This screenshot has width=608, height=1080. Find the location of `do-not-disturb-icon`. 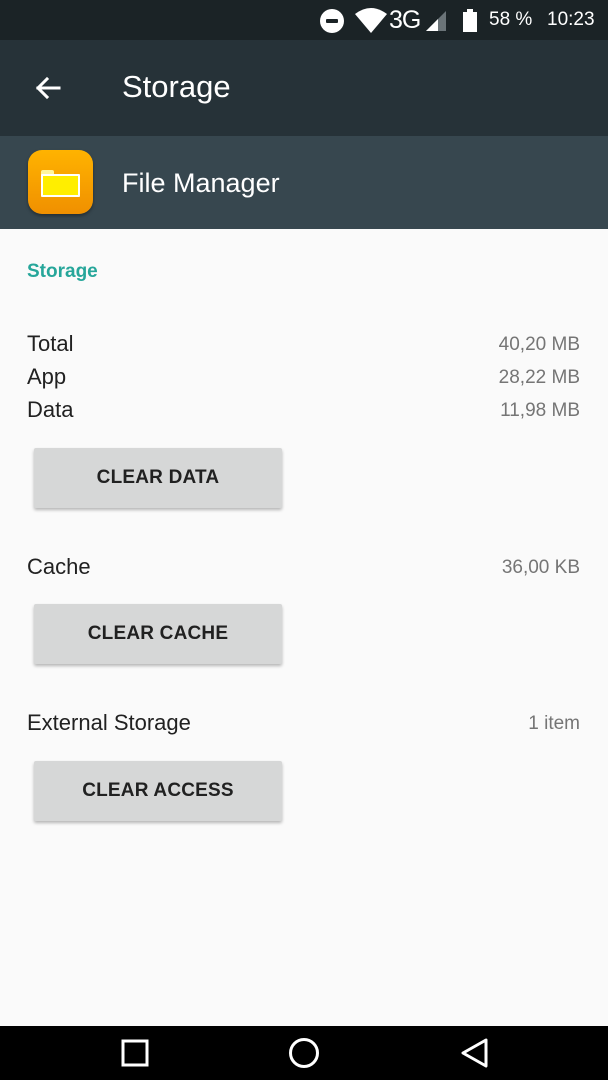

do-not-disturb-icon is located at coordinates (332, 21).